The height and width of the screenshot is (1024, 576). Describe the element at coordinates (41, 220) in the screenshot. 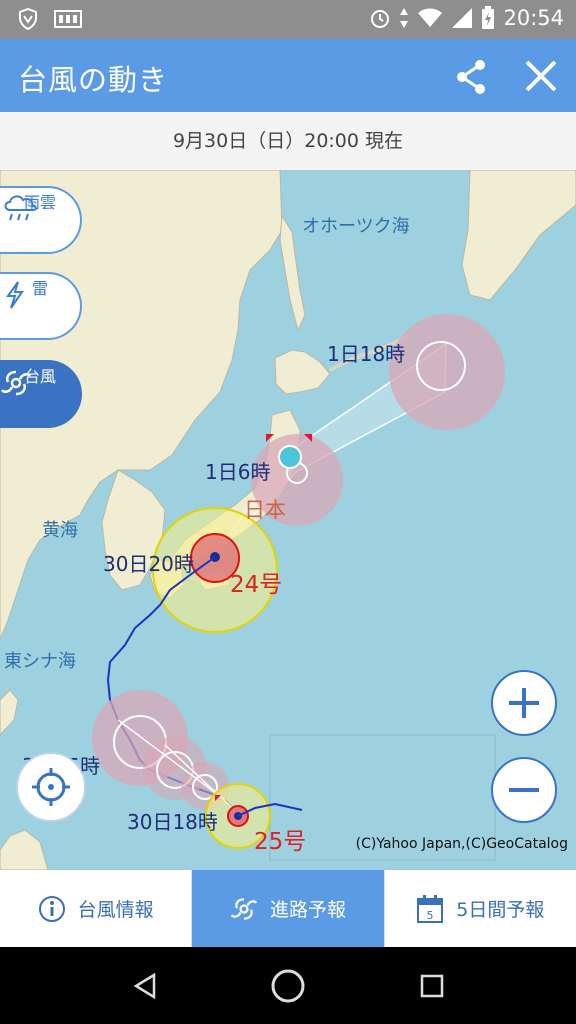

I see `layer-rain-button: 雨雲` at that location.